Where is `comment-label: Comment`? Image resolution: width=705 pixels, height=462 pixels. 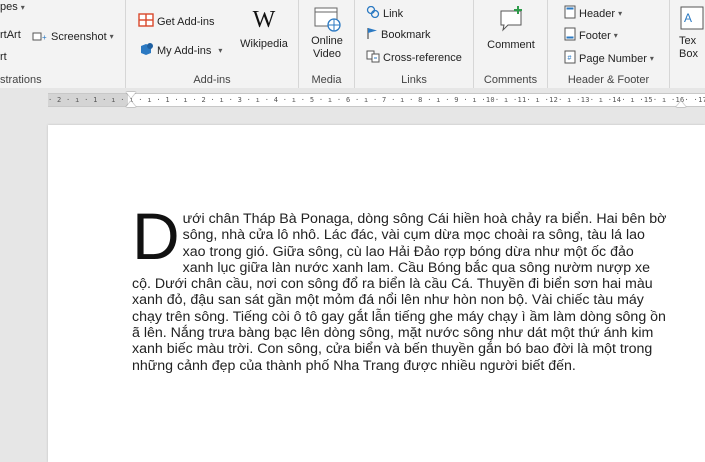
comment-label: Comment is located at coordinates (511, 45).